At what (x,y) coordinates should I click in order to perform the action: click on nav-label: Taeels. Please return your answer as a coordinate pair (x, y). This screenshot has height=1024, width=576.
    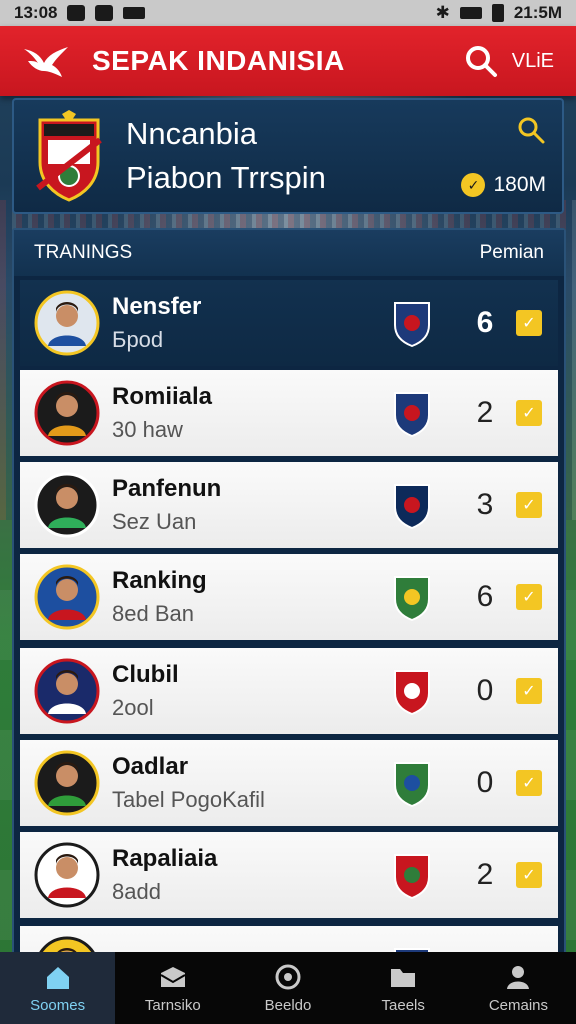
    Looking at the image, I should click on (403, 1005).